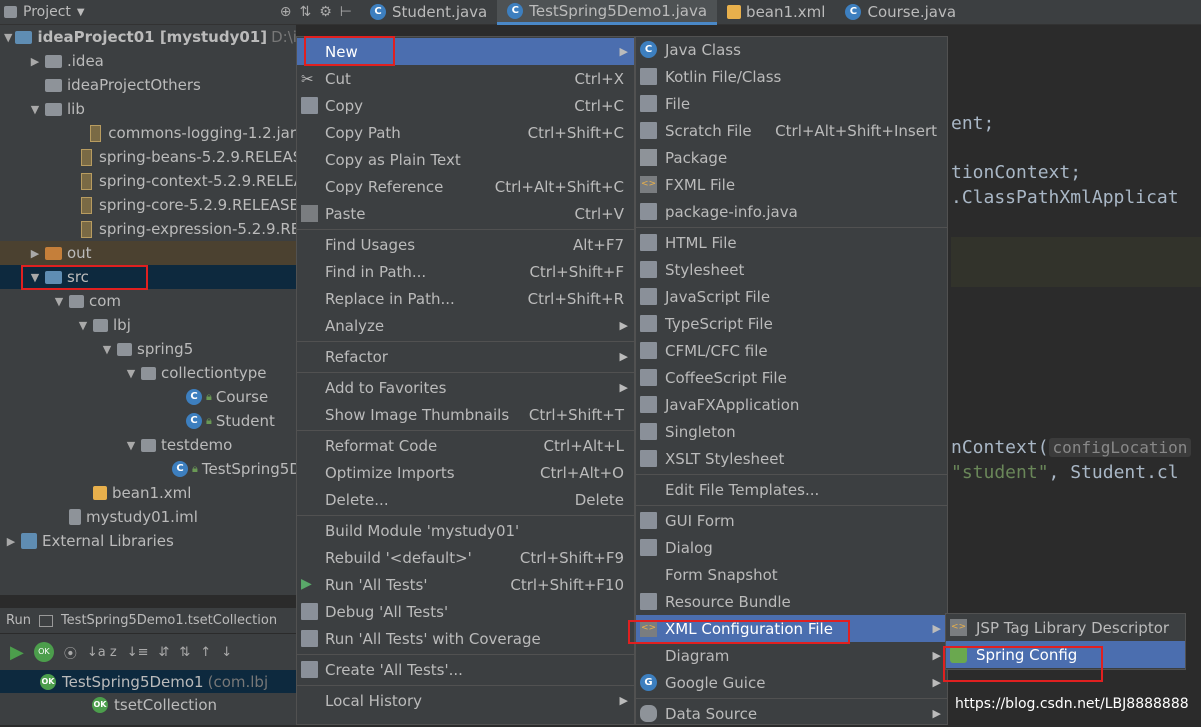 Image resolution: width=1201 pixels, height=727 pixels. Describe the element at coordinates (791, 269) in the screenshot. I see `menu-item: Stylesheet` at that location.